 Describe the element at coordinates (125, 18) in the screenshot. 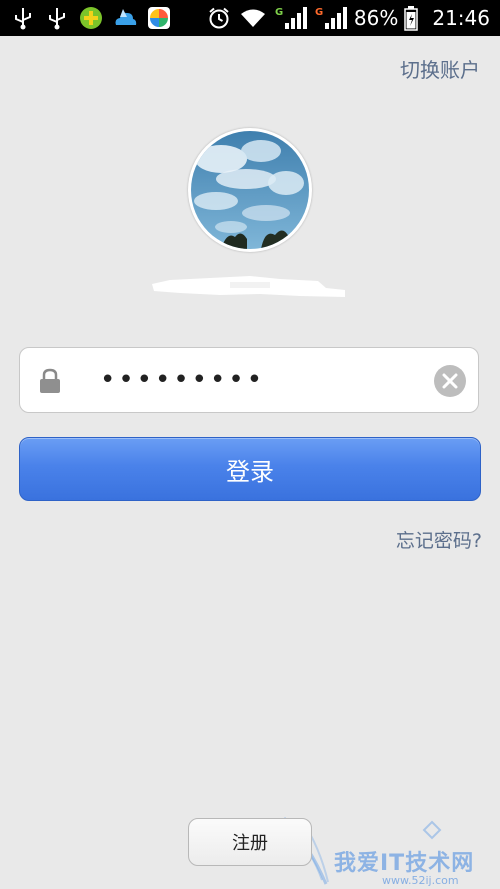

I see `weather-cloud-icon` at that location.